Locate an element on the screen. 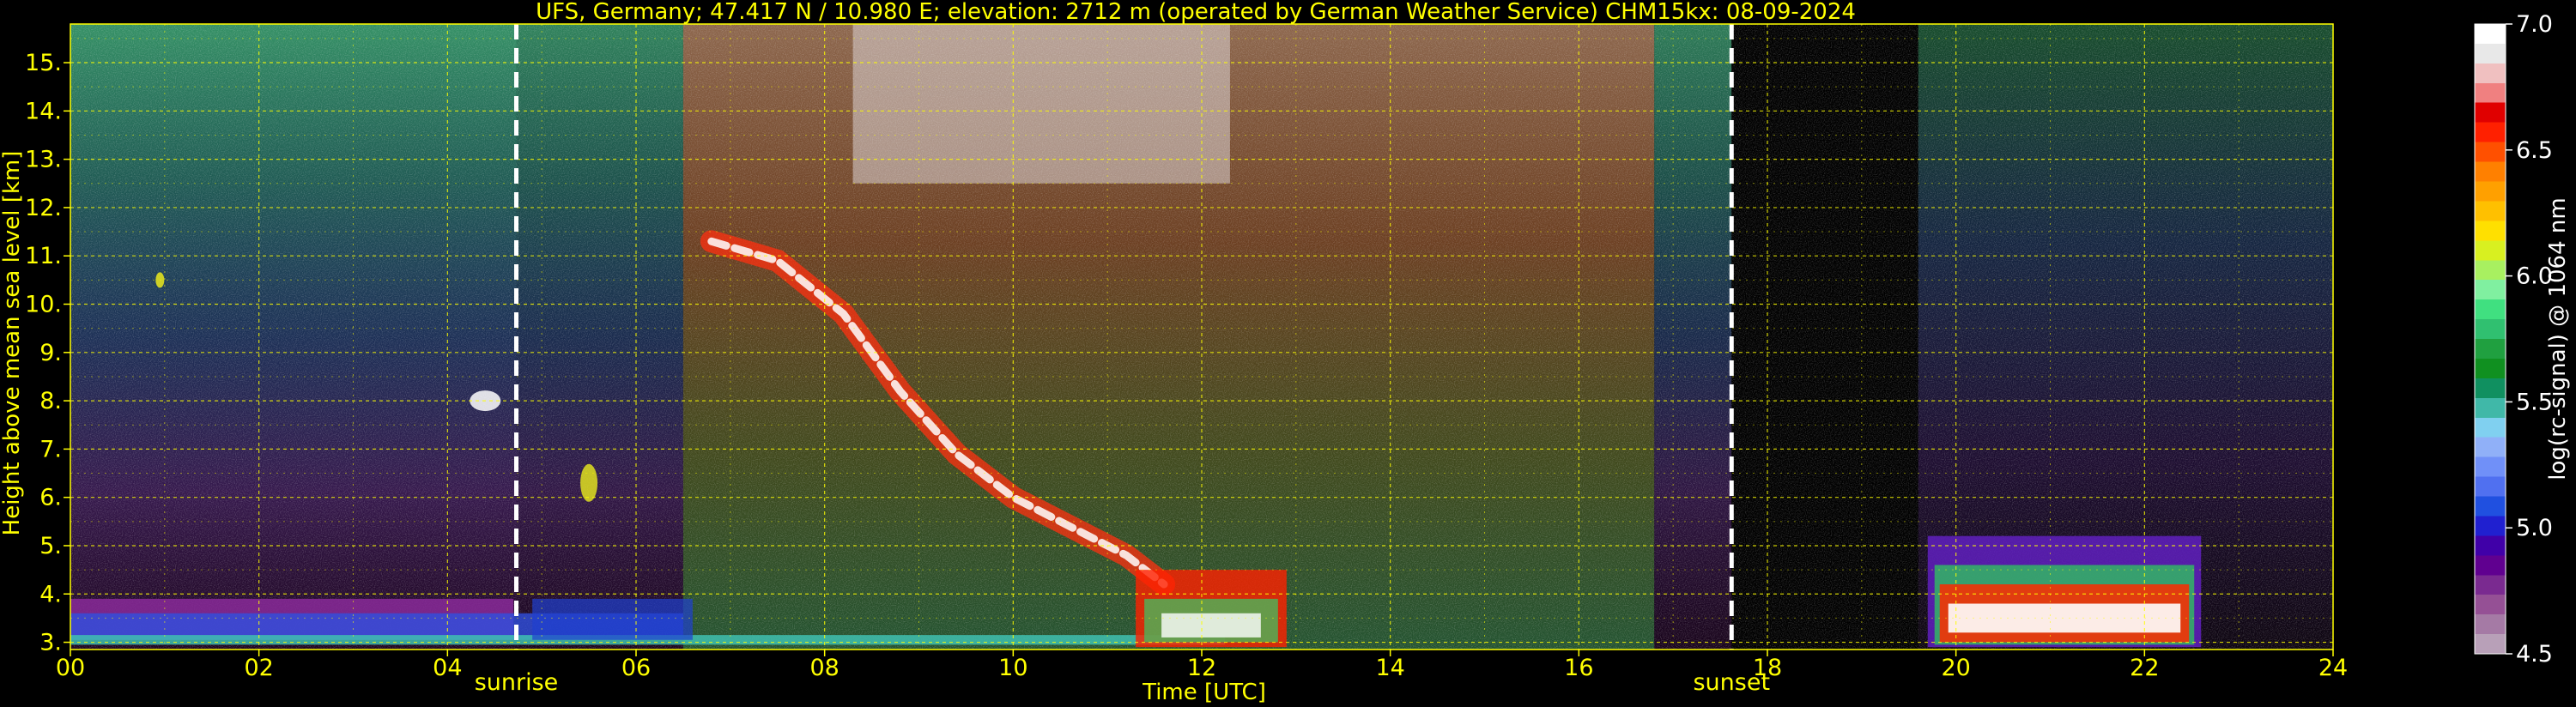 The image size is (2576, 707). y-tick-label-10: 13. is located at coordinates (43, 160).